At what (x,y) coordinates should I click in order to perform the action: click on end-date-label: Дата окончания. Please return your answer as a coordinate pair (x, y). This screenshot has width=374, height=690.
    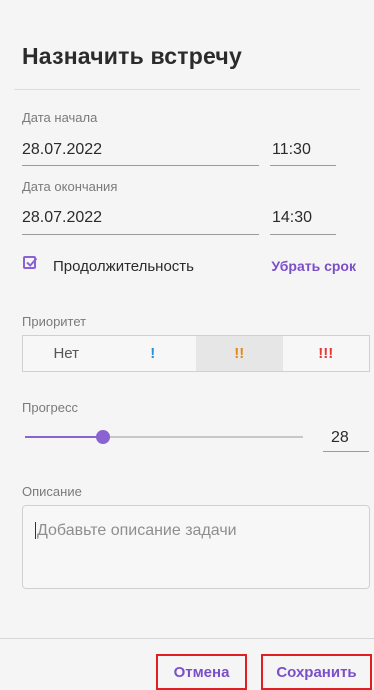
    Looking at the image, I should click on (70, 186).